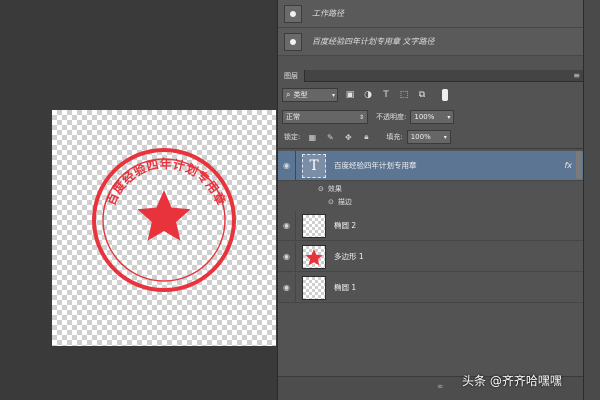  What do you see at coordinates (314, 165) in the screenshot?
I see `text-layer-thumbnail: T` at bounding box center [314, 165].